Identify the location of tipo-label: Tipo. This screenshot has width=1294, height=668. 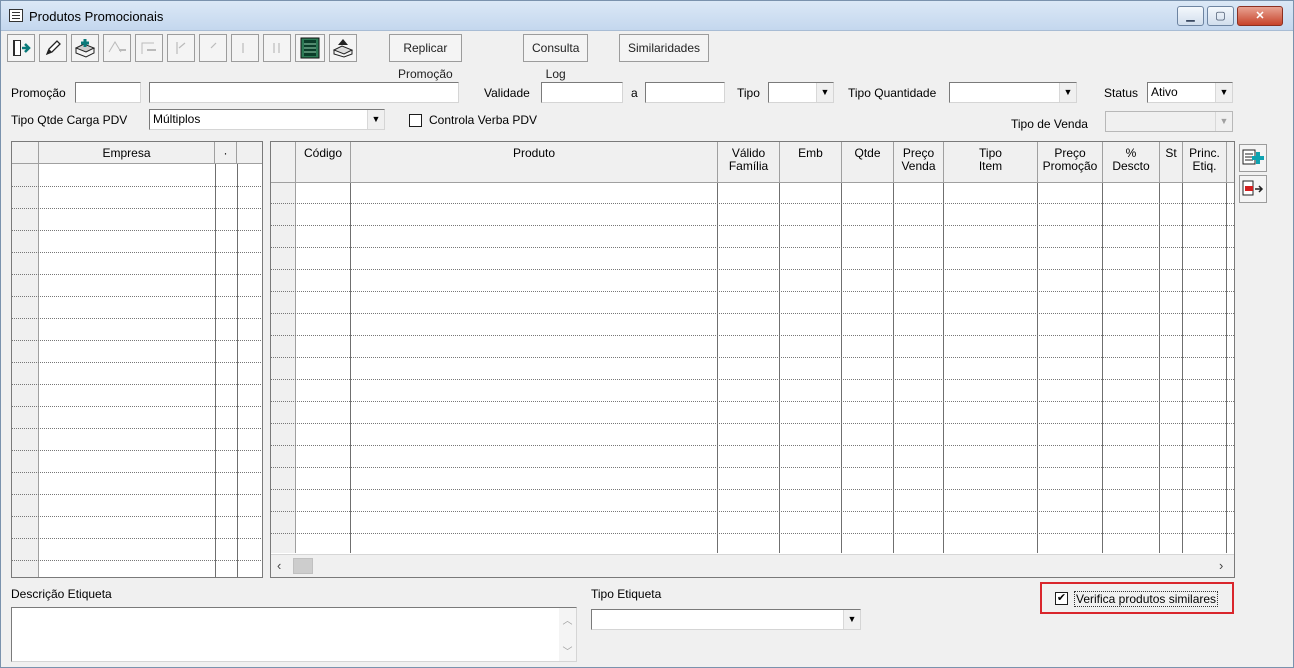
(748, 93).